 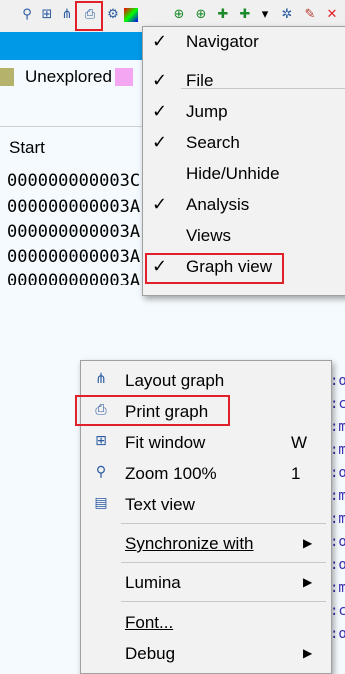 I want to click on print-icon-highlight, so click(x=89, y=16).